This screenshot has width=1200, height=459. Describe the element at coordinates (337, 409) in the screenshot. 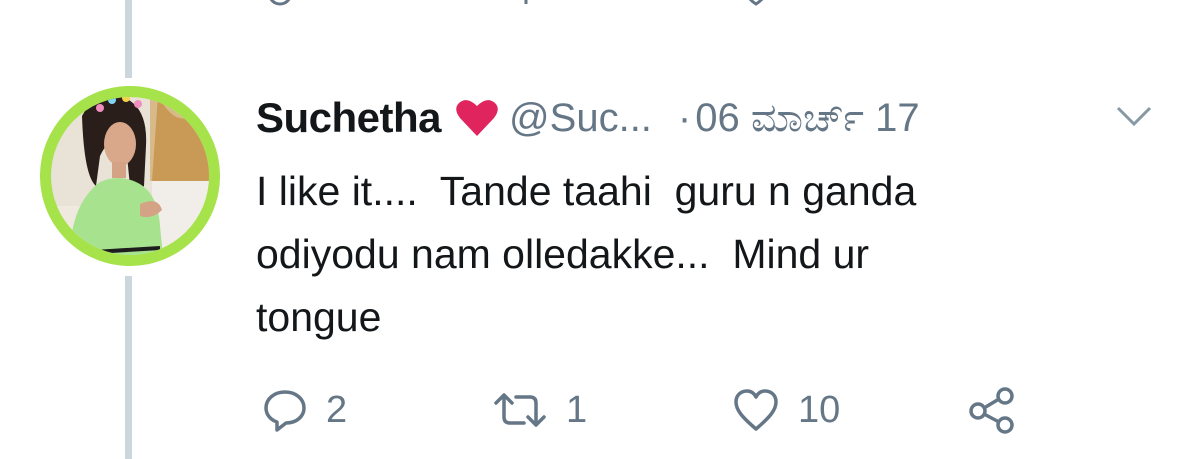

I see `reply-count: 2` at that location.